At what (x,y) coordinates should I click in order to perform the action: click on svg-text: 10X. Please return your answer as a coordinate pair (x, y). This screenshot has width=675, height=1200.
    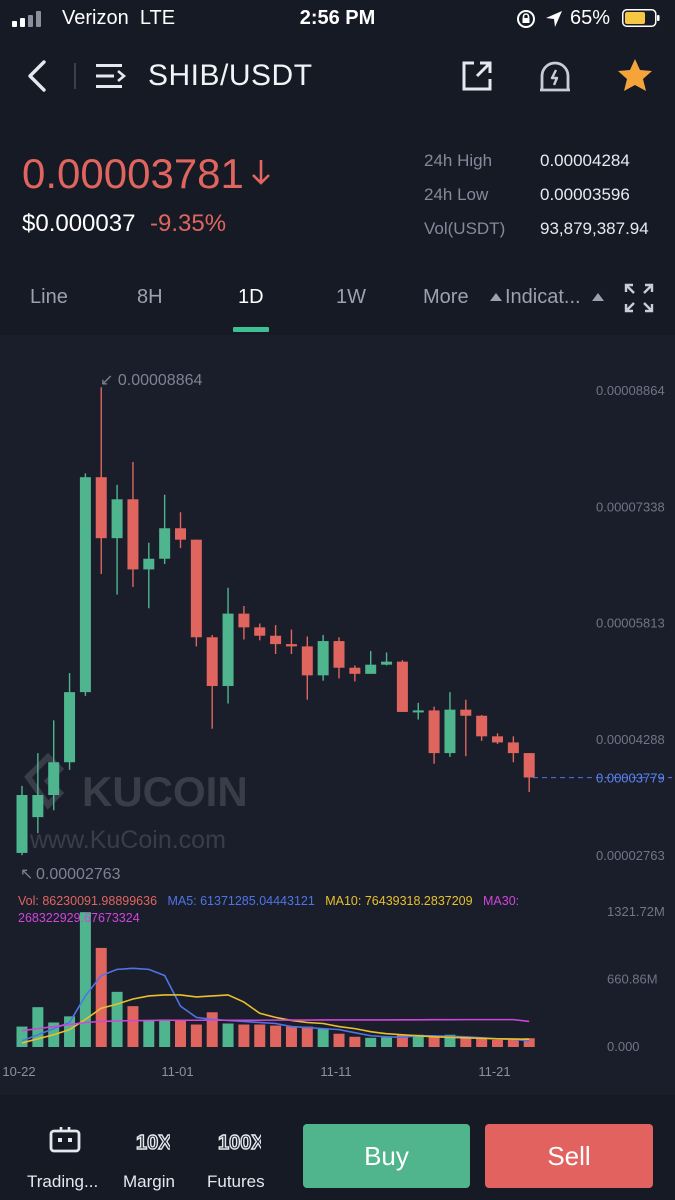
    Looking at the image, I should click on (153, 1143).